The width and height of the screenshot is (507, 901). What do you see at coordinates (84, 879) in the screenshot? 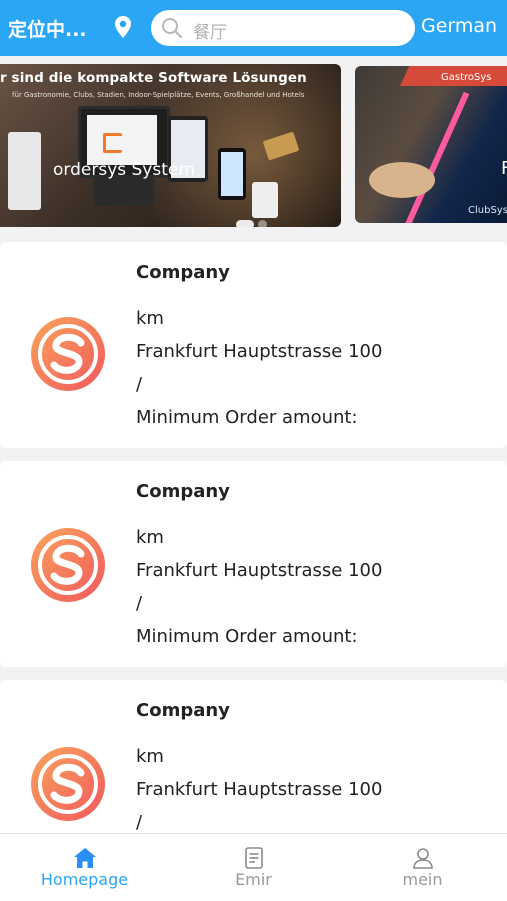
I see `tab-label: Homepage` at bounding box center [84, 879].